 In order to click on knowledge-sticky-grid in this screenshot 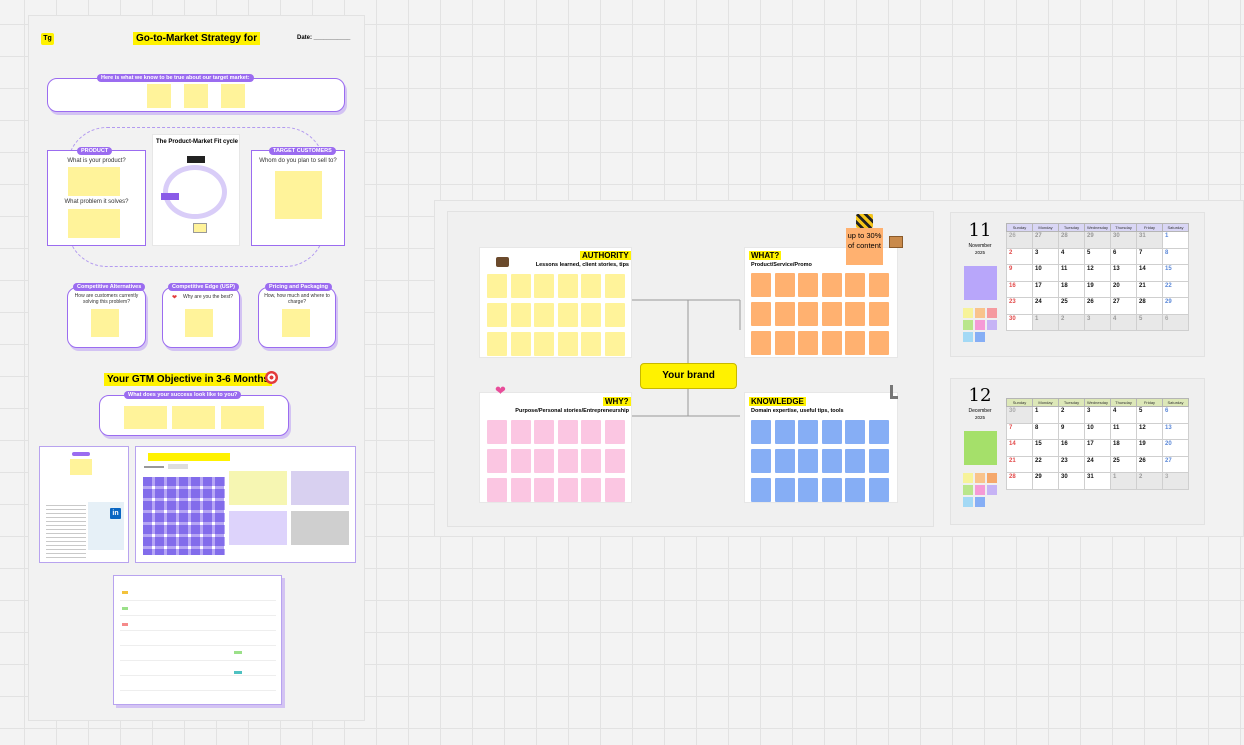, I will do `click(820, 461)`.